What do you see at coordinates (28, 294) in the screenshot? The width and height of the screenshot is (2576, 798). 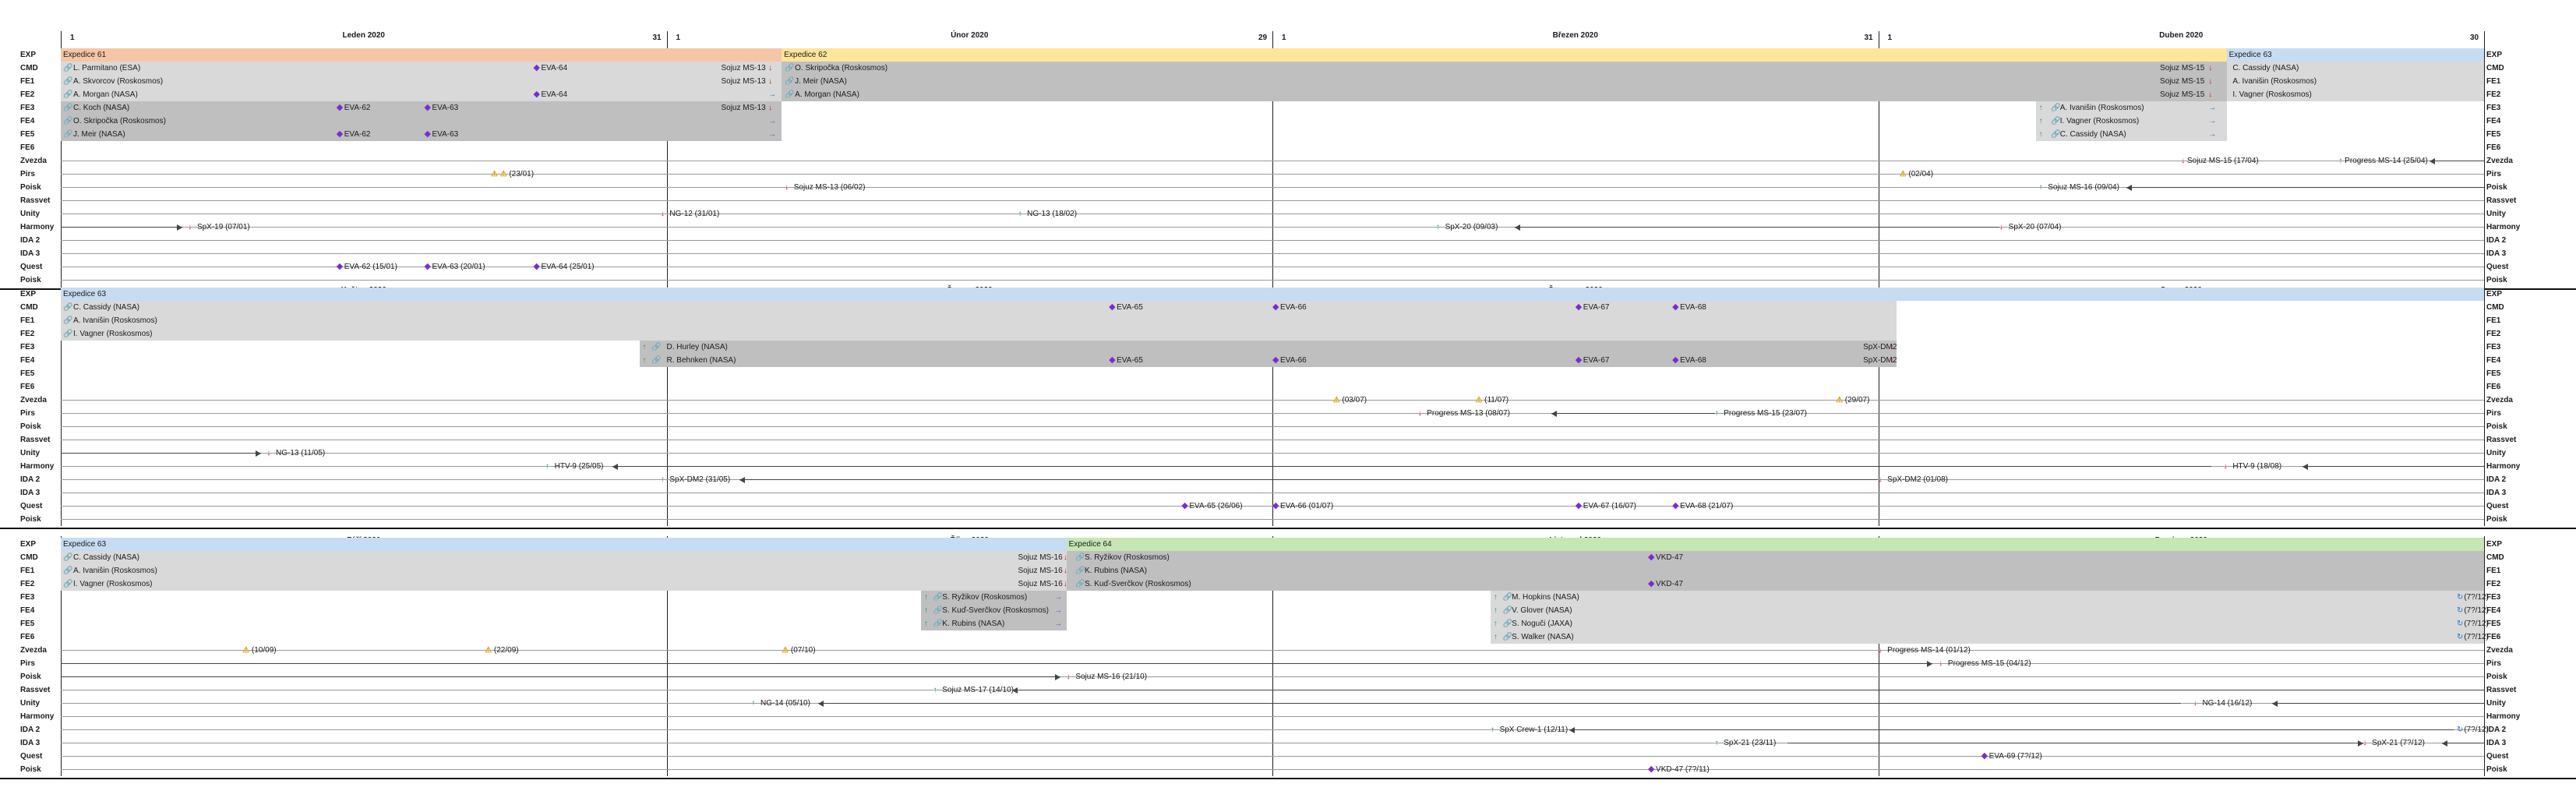 I see `row-label: EXP` at bounding box center [28, 294].